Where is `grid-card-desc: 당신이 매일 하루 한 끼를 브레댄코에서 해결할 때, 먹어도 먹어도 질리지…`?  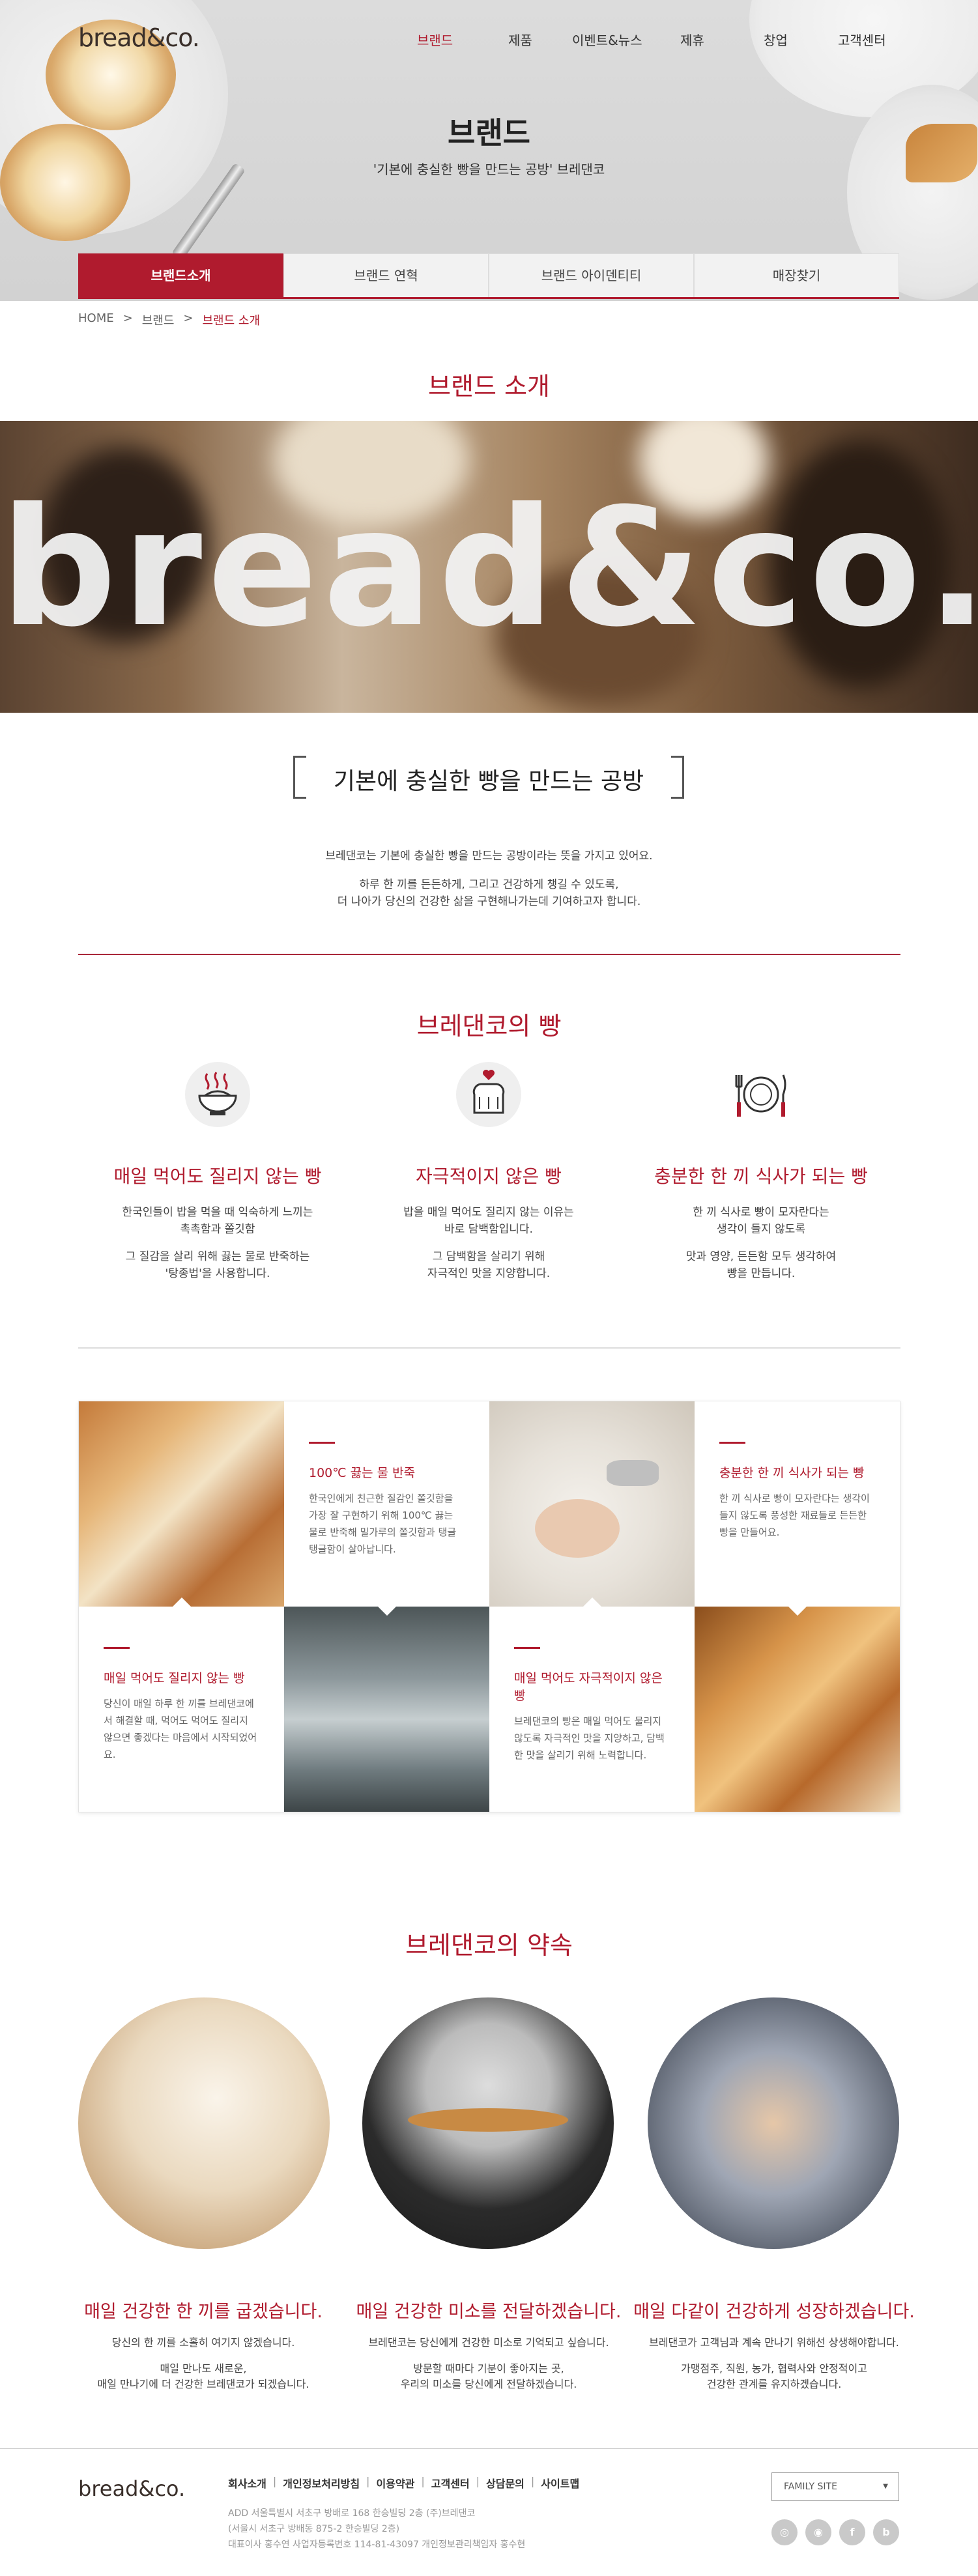
grid-card-desc: 당신이 매일 하루 한 끼를 브레댄코에서 해결할 때, 먹어도 먹어도 질리지… is located at coordinates (180, 1729).